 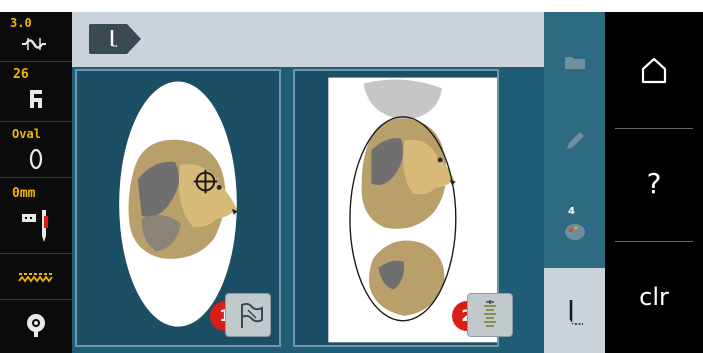 I want to click on bobbin-icon, so click(x=36, y=325).